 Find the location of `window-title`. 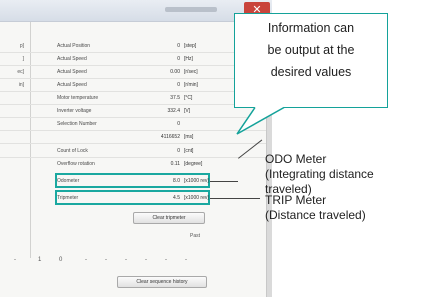

window-title is located at coordinates (191, 9).